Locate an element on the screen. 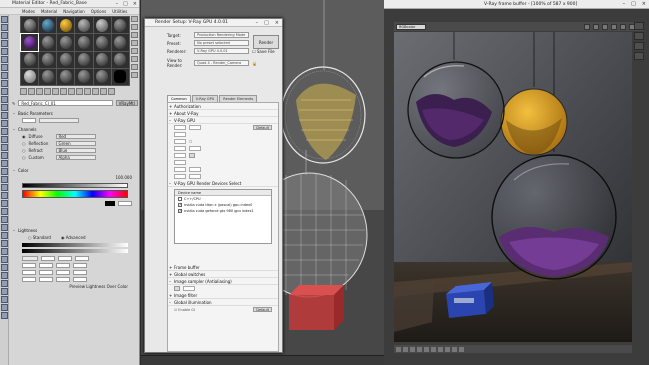 This screenshot has width=649, height=365. track-mouse-icon is located at coordinates (412, 349).